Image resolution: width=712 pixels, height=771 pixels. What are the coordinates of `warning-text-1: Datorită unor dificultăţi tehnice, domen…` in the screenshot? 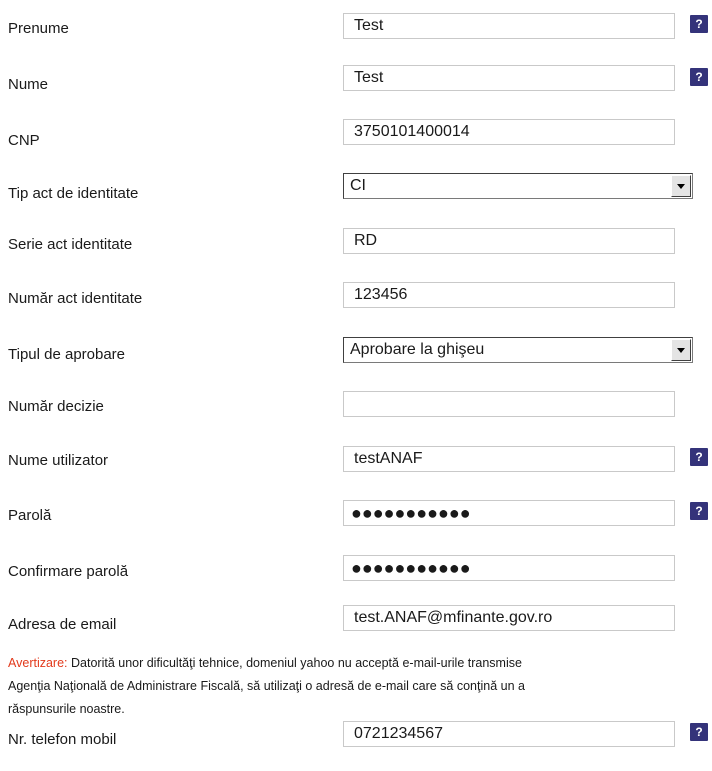 It's located at (296, 663).